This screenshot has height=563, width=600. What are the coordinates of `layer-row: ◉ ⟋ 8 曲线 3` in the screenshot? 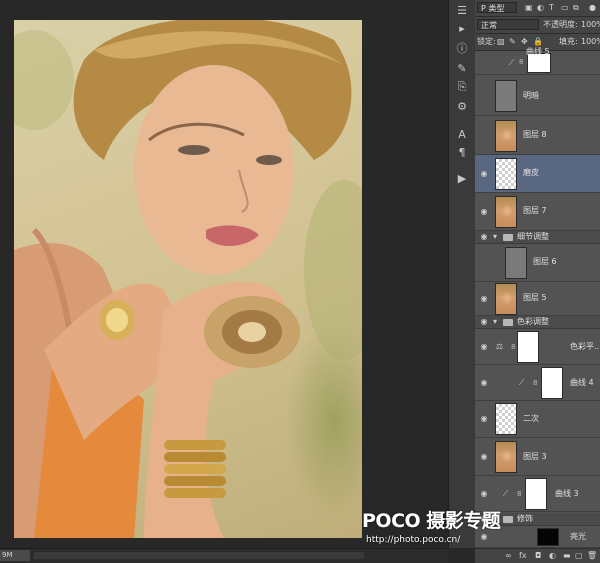 It's located at (537, 494).